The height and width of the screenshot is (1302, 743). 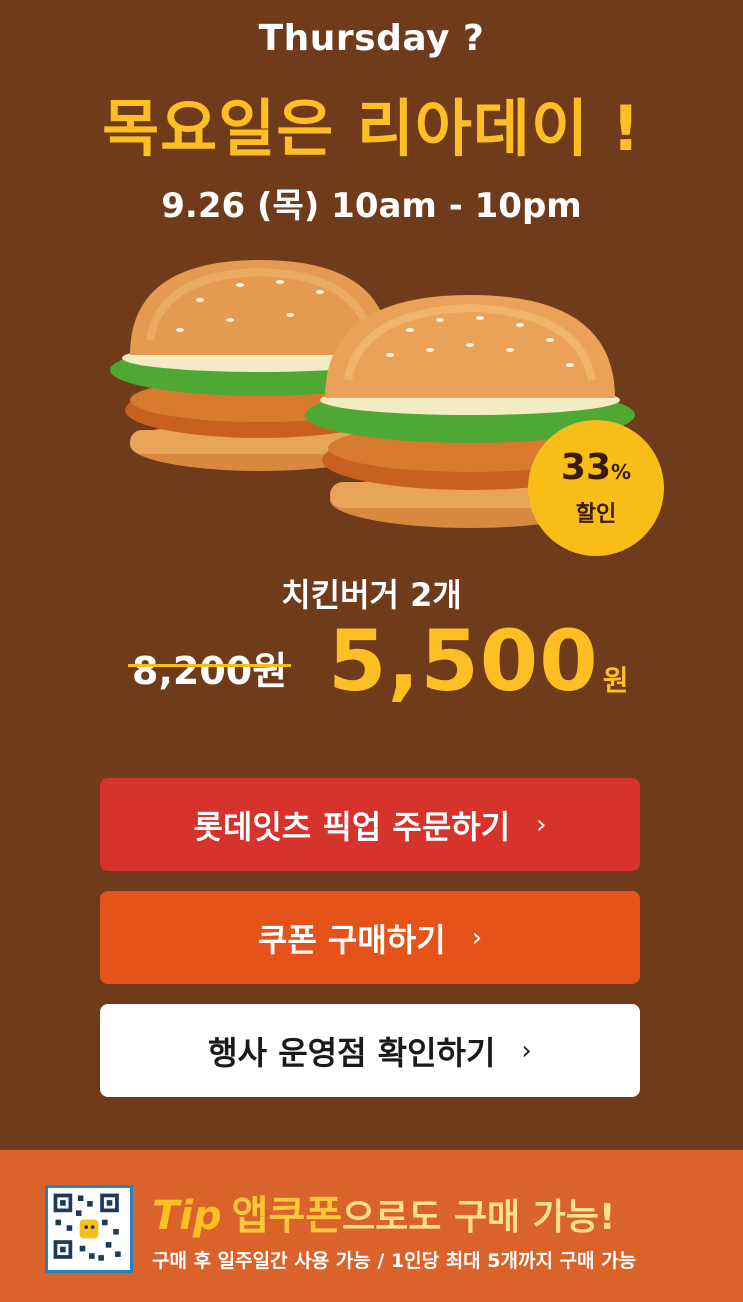 I want to click on pickup-order-button: 롯데잇츠 픽업 주문하기 ›, so click(x=370, y=824).